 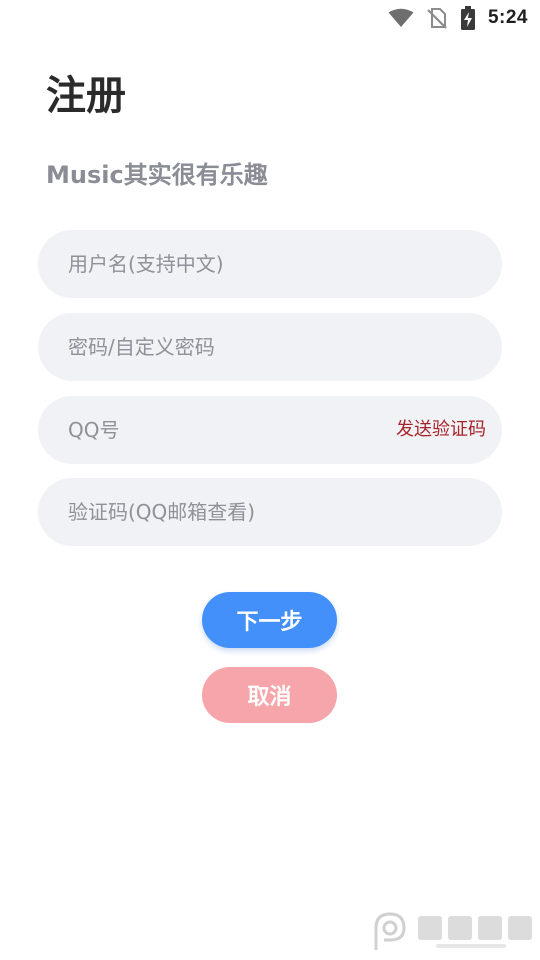 What do you see at coordinates (458, 18) in the screenshot?
I see `status-icons: 5:24` at bounding box center [458, 18].